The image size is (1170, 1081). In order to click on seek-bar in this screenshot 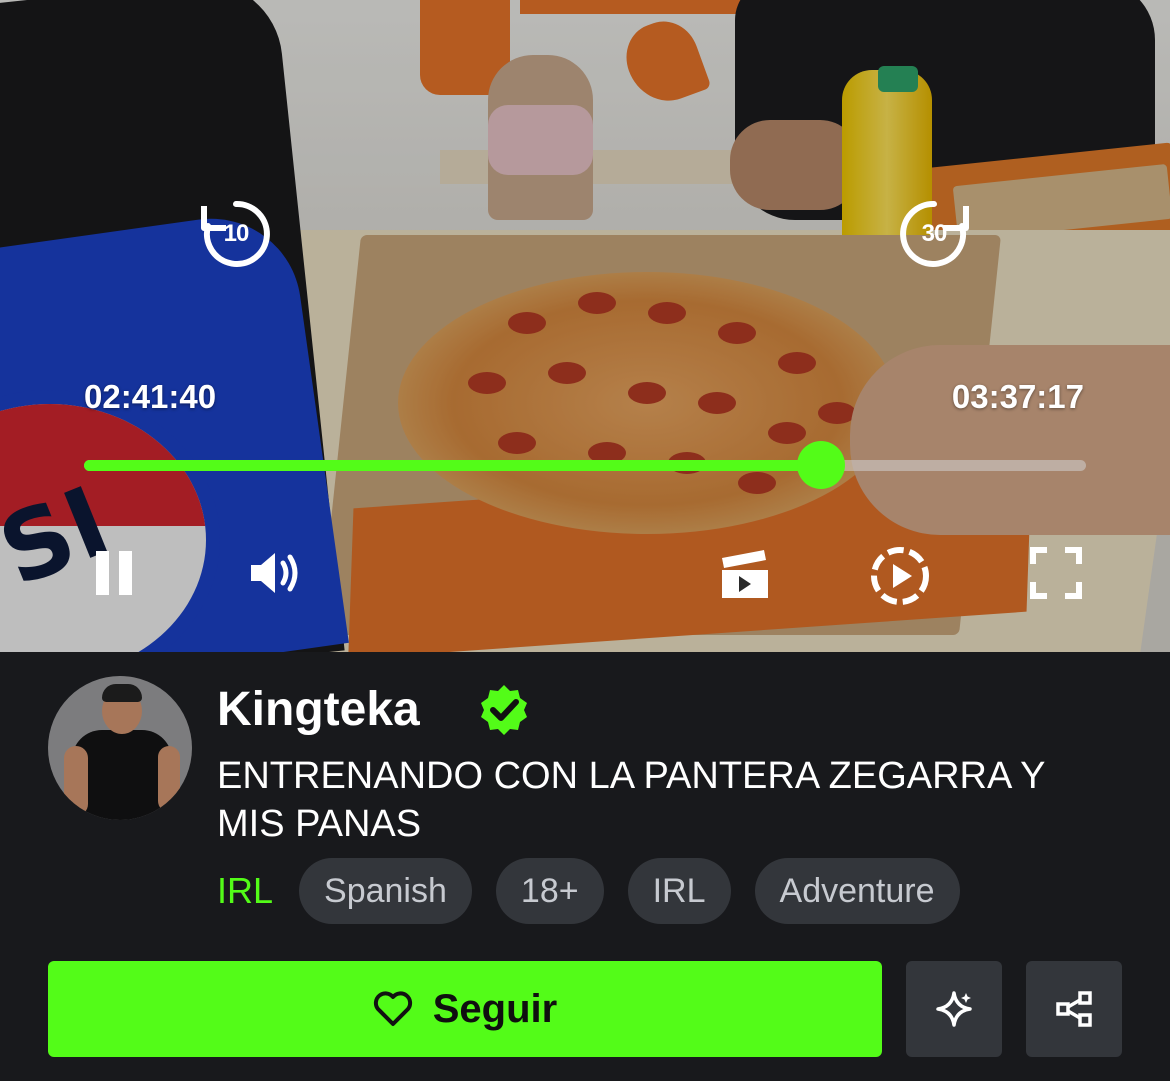, I will do `click(585, 465)`.